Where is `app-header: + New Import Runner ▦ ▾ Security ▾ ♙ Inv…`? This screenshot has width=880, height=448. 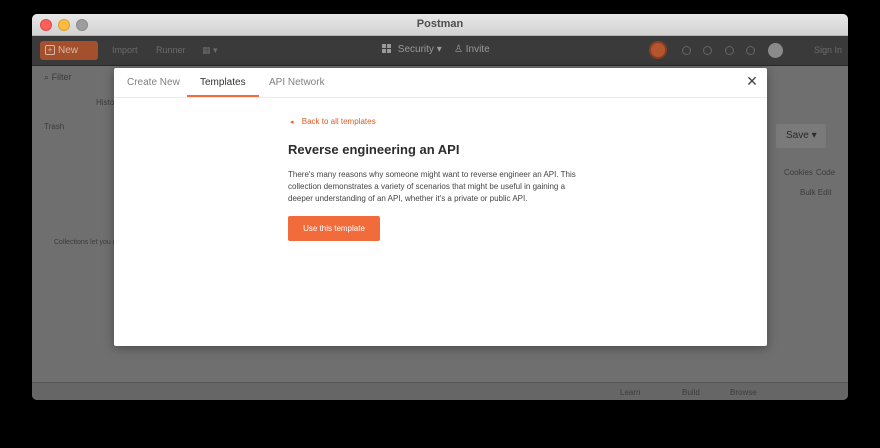 app-header: + New Import Runner ▦ ▾ Security ▾ ♙ Inv… is located at coordinates (440, 51).